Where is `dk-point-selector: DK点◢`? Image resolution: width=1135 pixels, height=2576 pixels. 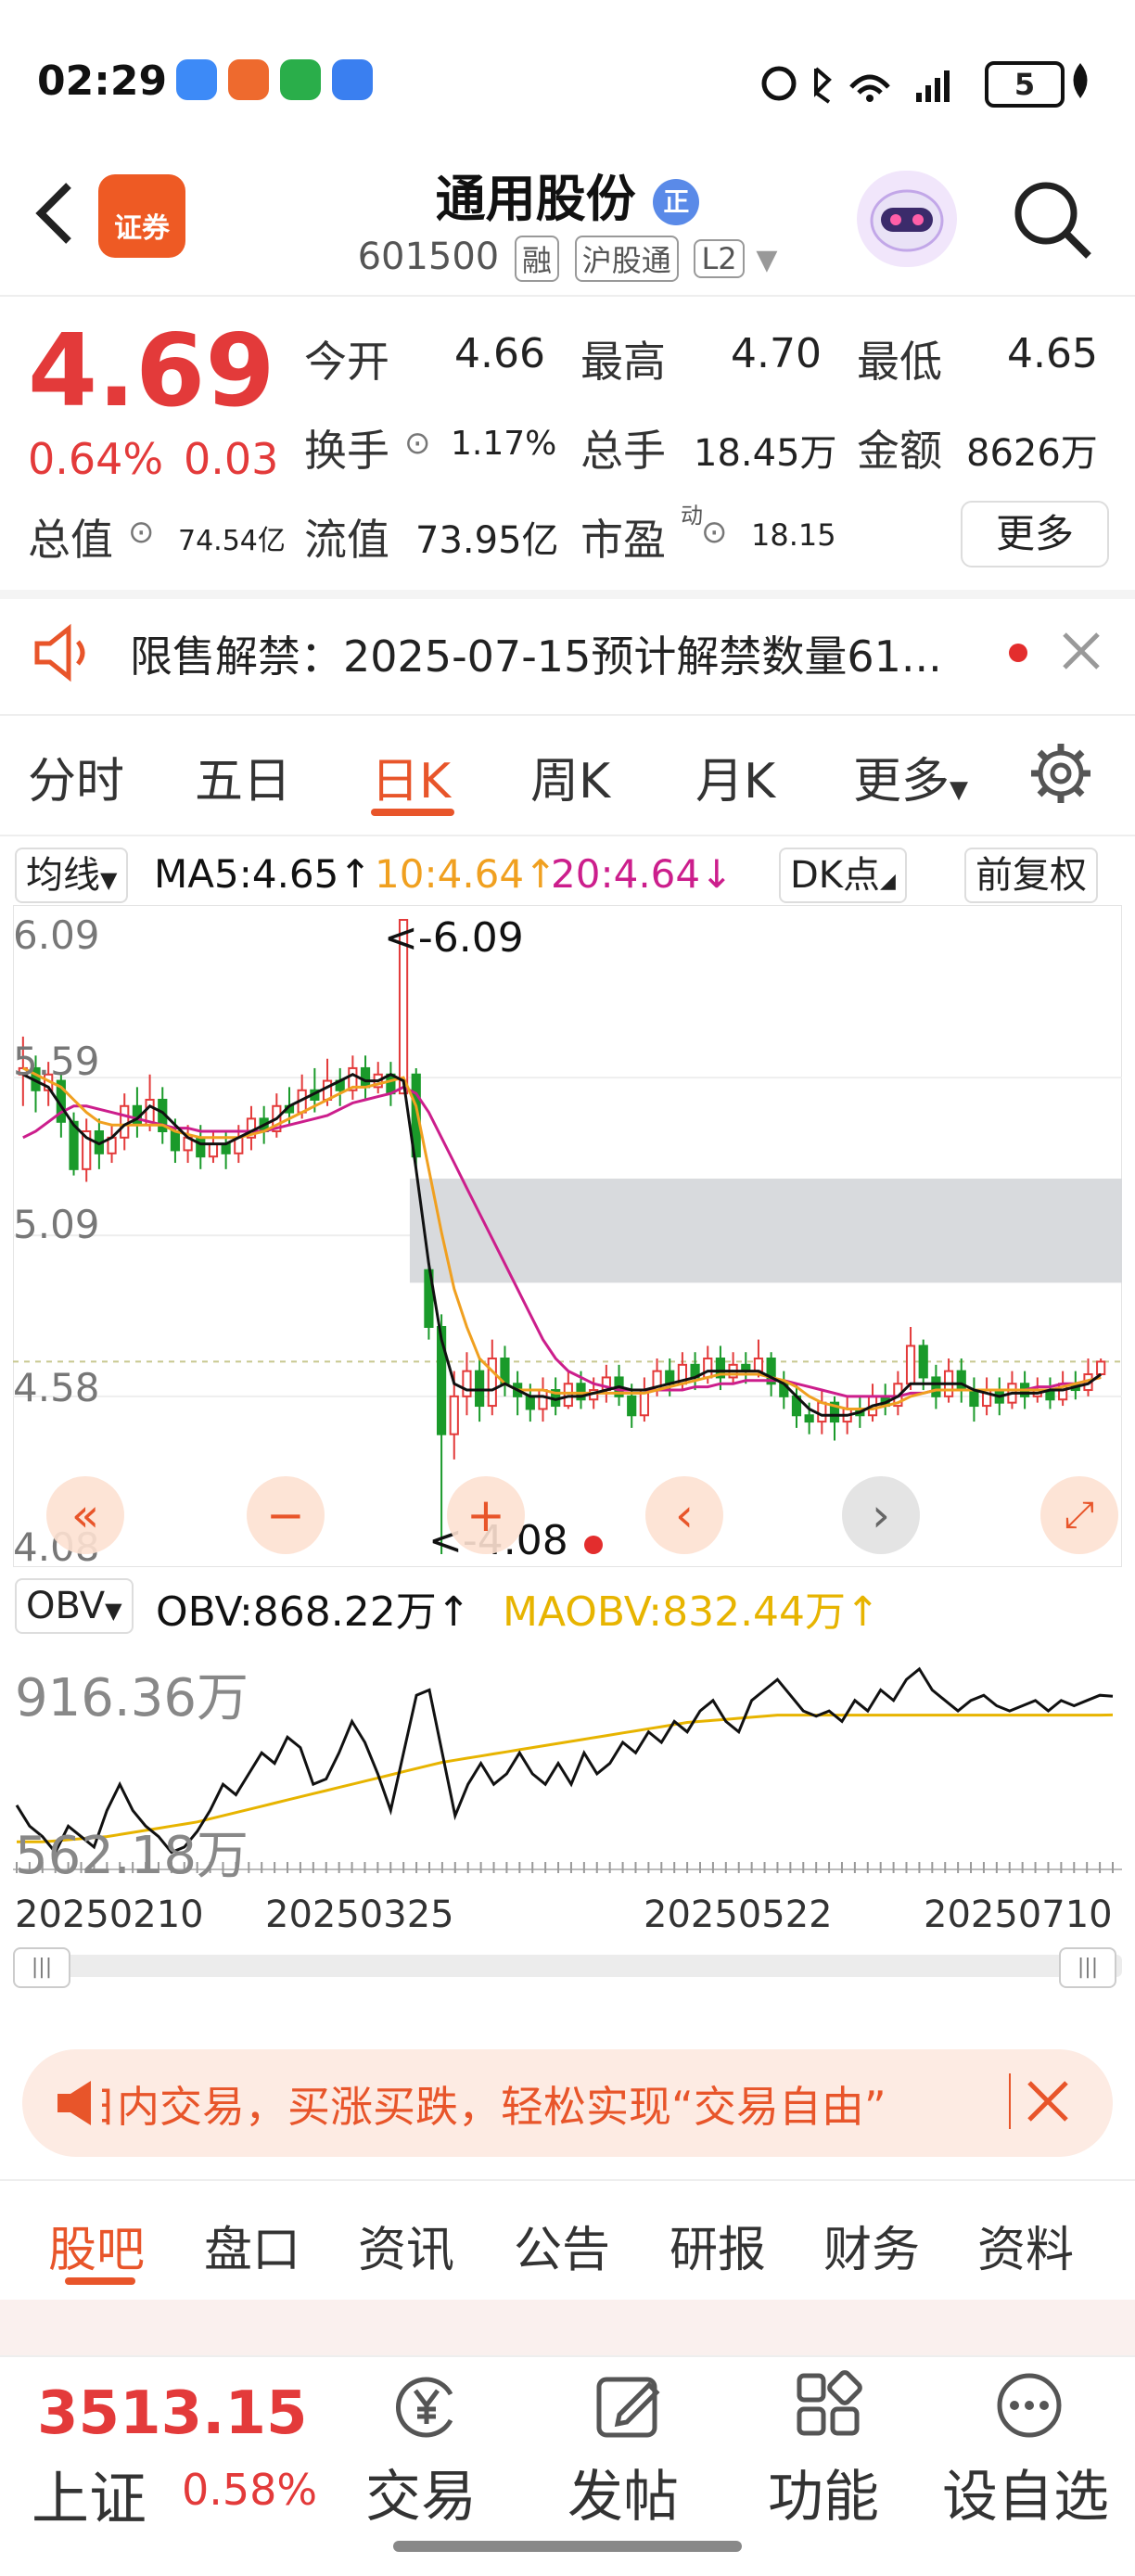 dk-point-selector: DK点◢ is located at coordinates (843, 876).